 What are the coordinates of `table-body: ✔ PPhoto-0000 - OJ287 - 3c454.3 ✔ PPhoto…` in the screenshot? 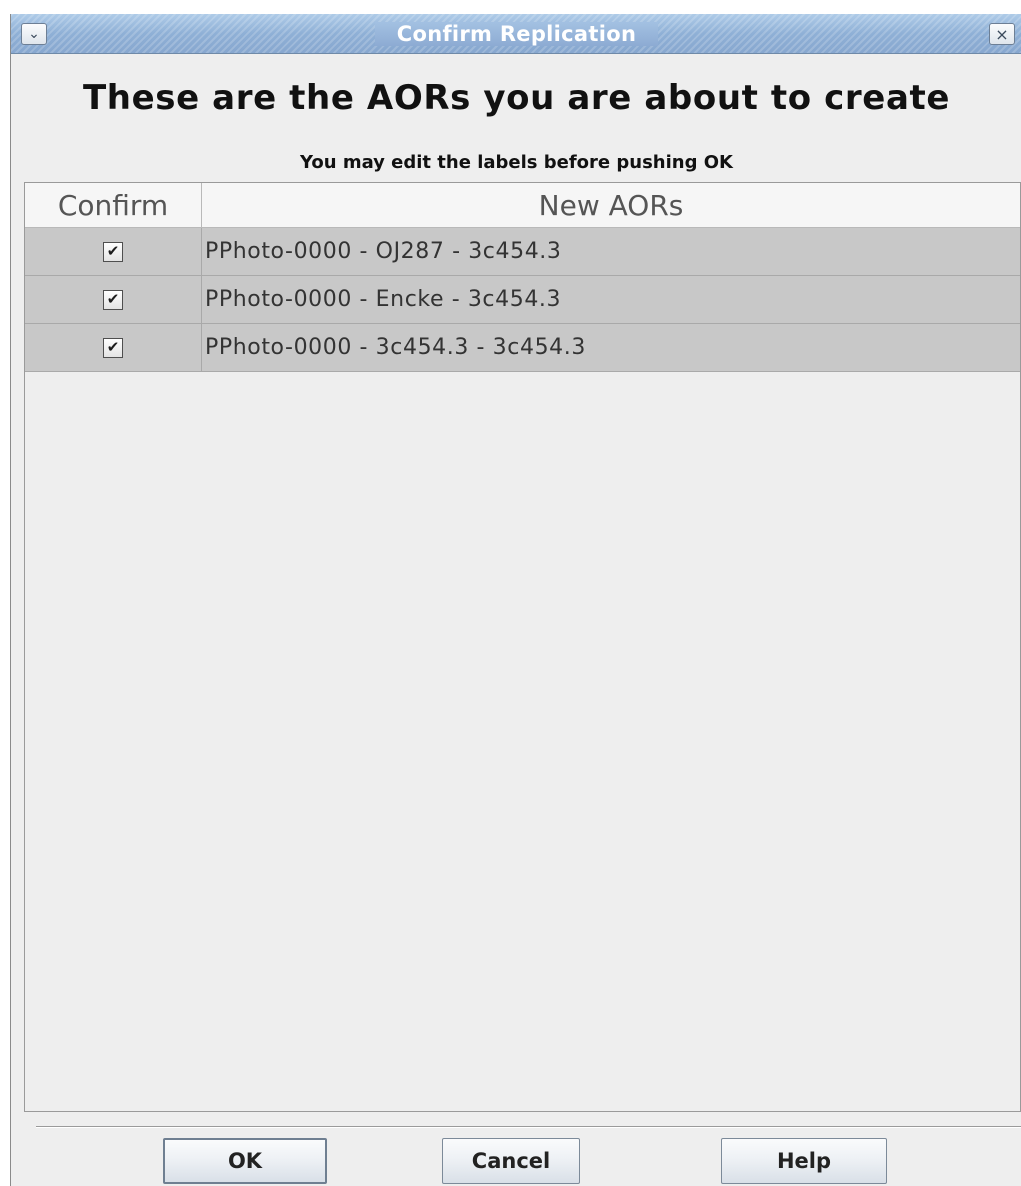 It's located at (522, 300).